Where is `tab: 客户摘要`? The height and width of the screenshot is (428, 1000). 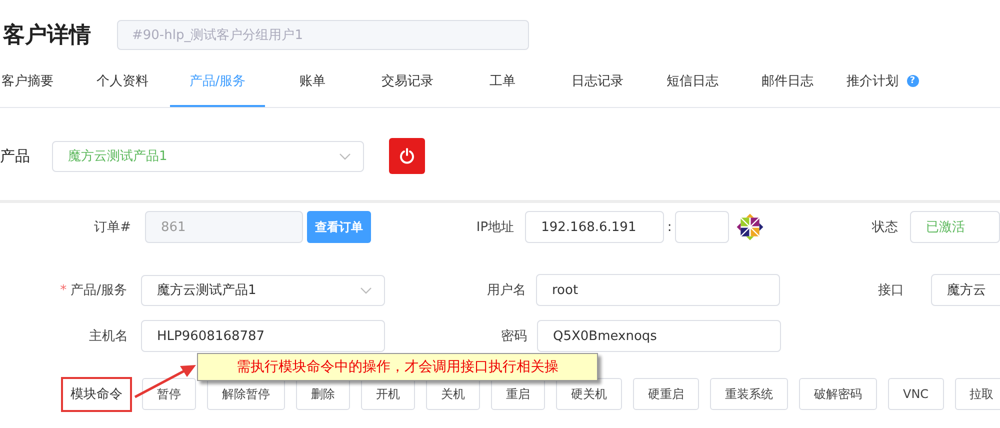
tab: 客户摘要 is located at coordinates (37, 88).